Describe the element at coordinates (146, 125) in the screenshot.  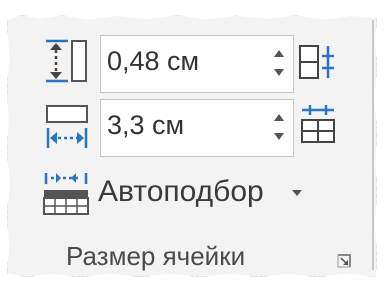
I see `column-width-value: 3,3 см` at that location.